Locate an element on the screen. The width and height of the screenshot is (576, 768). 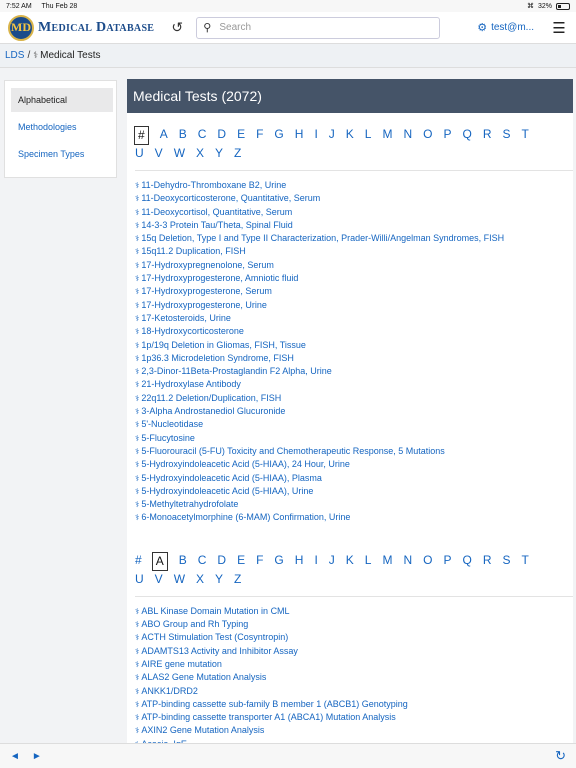
breadcrumb-root-link: LDS is located at coordinates (14, 55).